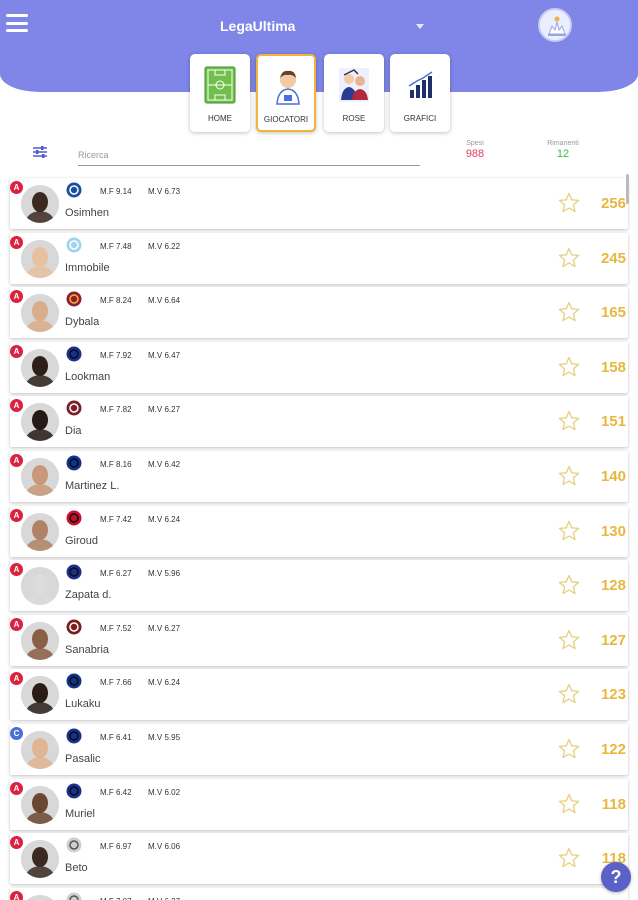 This screenshot has width=638, height=900. I want to click on player-row: A M.F 7.66 M.V 6.24 Lukaku 123, so click(319, 695).